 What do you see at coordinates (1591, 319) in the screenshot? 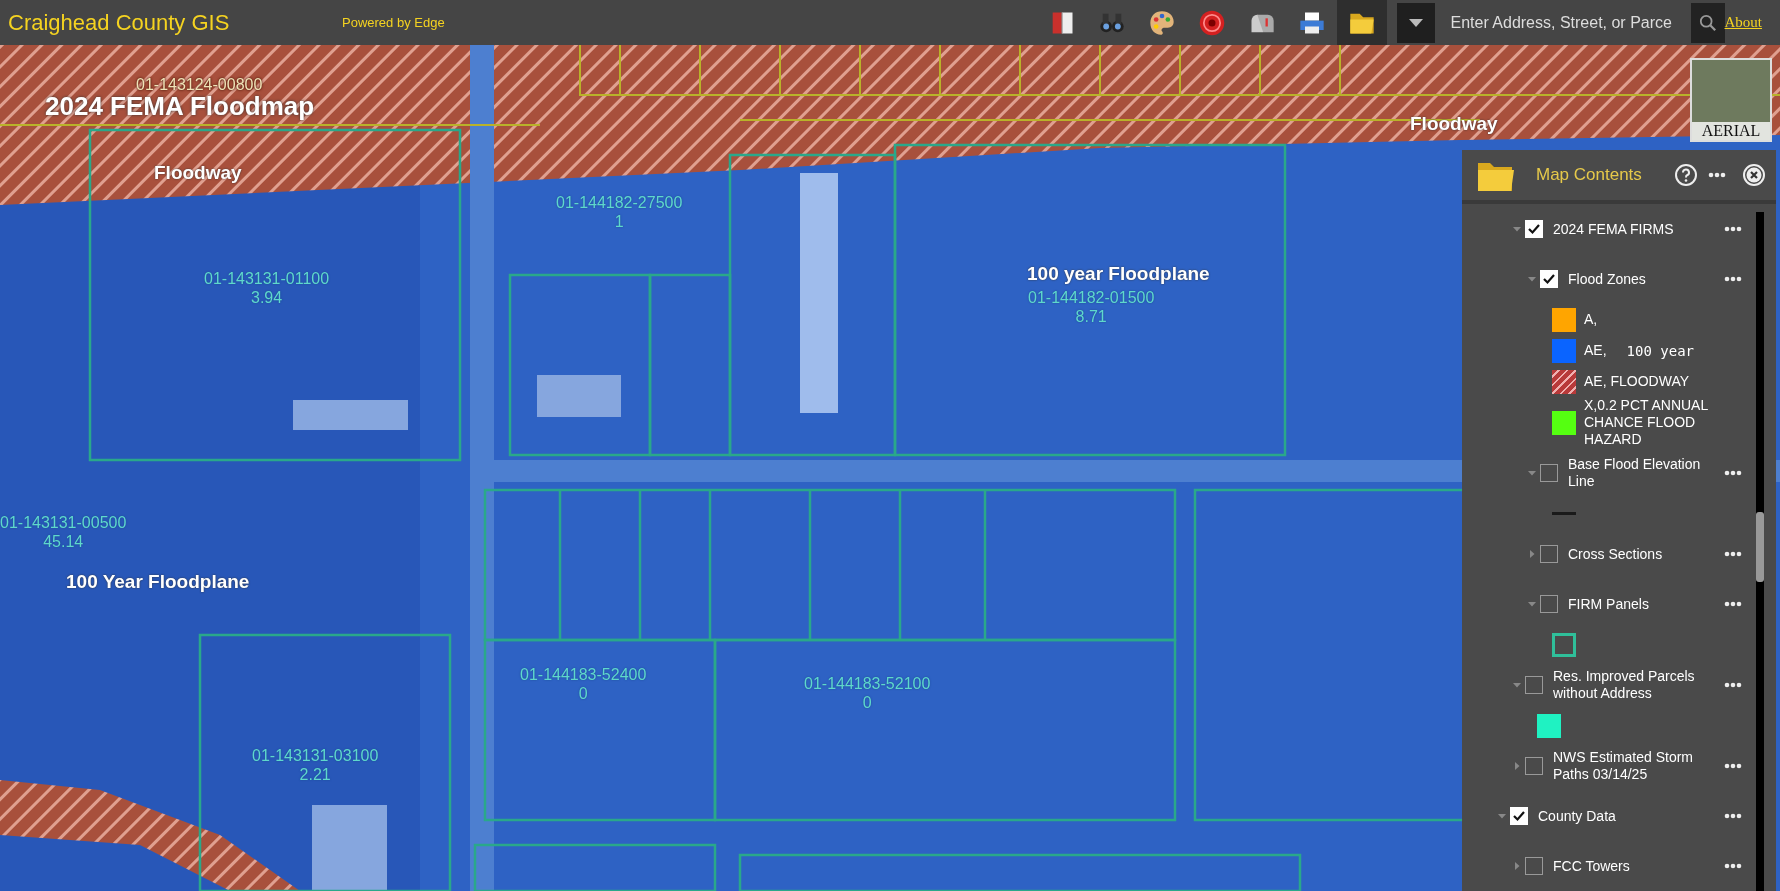
I see `legend-label: A,` at bounding box center [1591, 319].